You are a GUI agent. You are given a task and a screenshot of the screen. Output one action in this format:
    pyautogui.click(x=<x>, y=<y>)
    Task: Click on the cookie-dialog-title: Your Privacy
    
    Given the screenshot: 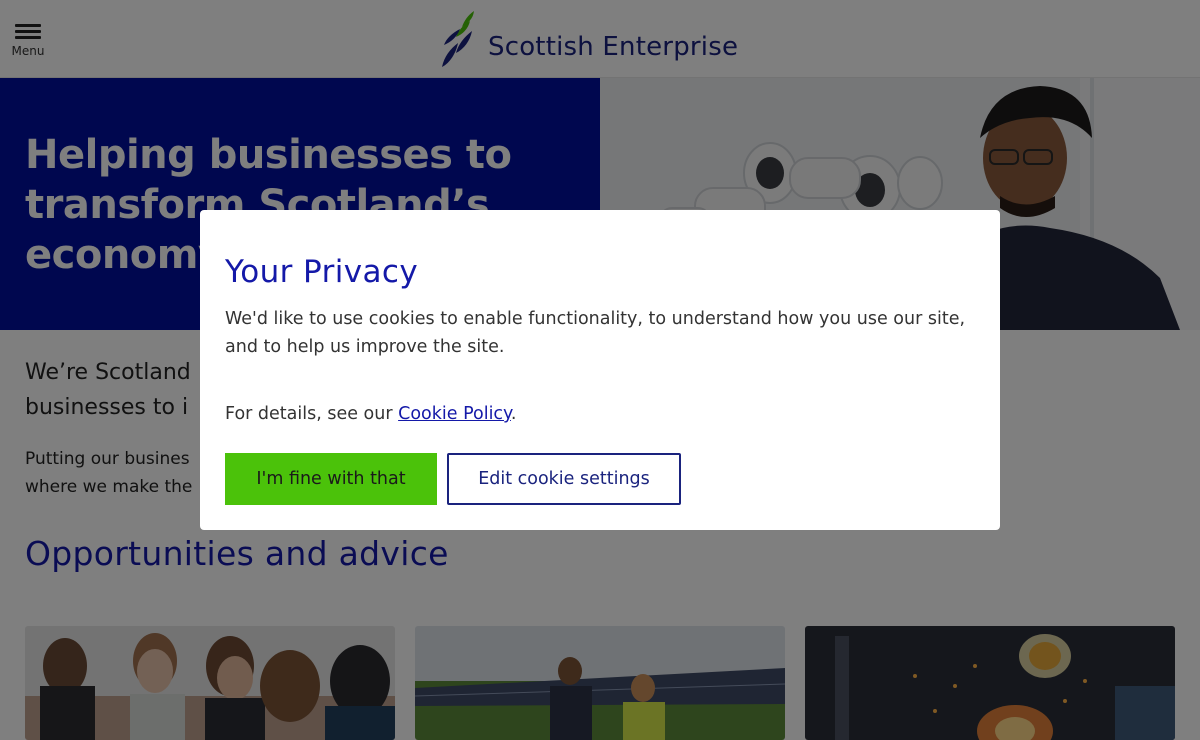 What is the action you would take?
    pyautogui.click(x=322, y=272)
    